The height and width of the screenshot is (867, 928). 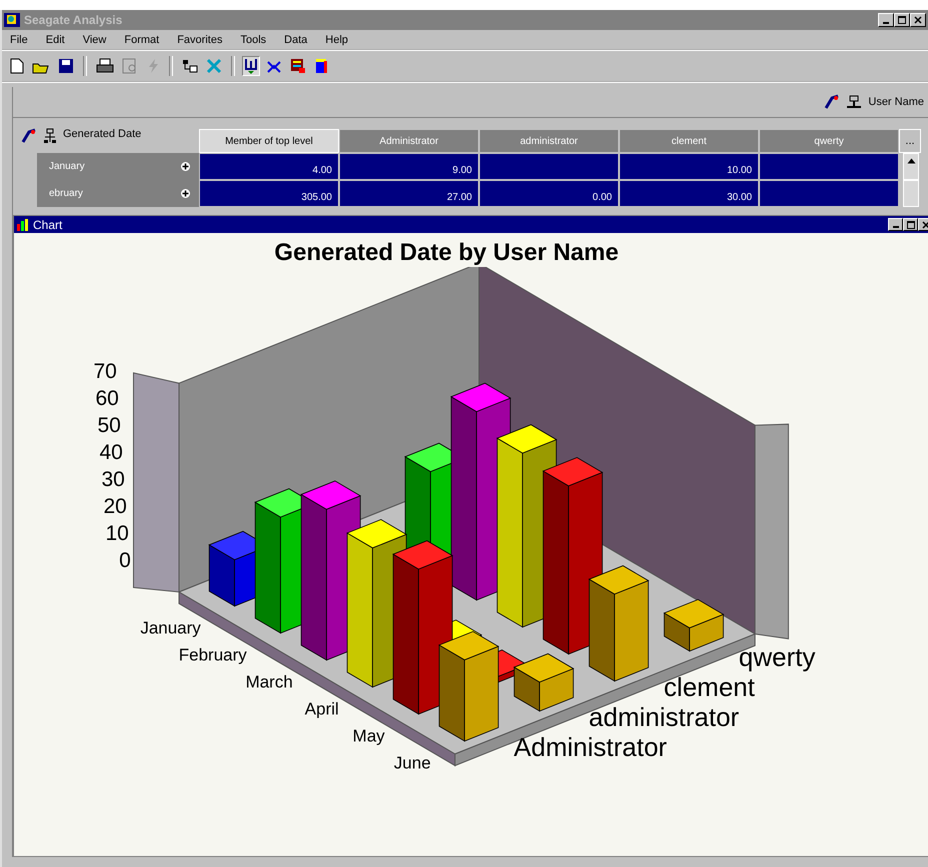 What do you see at coordinates (269, 166) in the screenshot?
I see `table-cell: 4.00` at bounding box center [269, 166].